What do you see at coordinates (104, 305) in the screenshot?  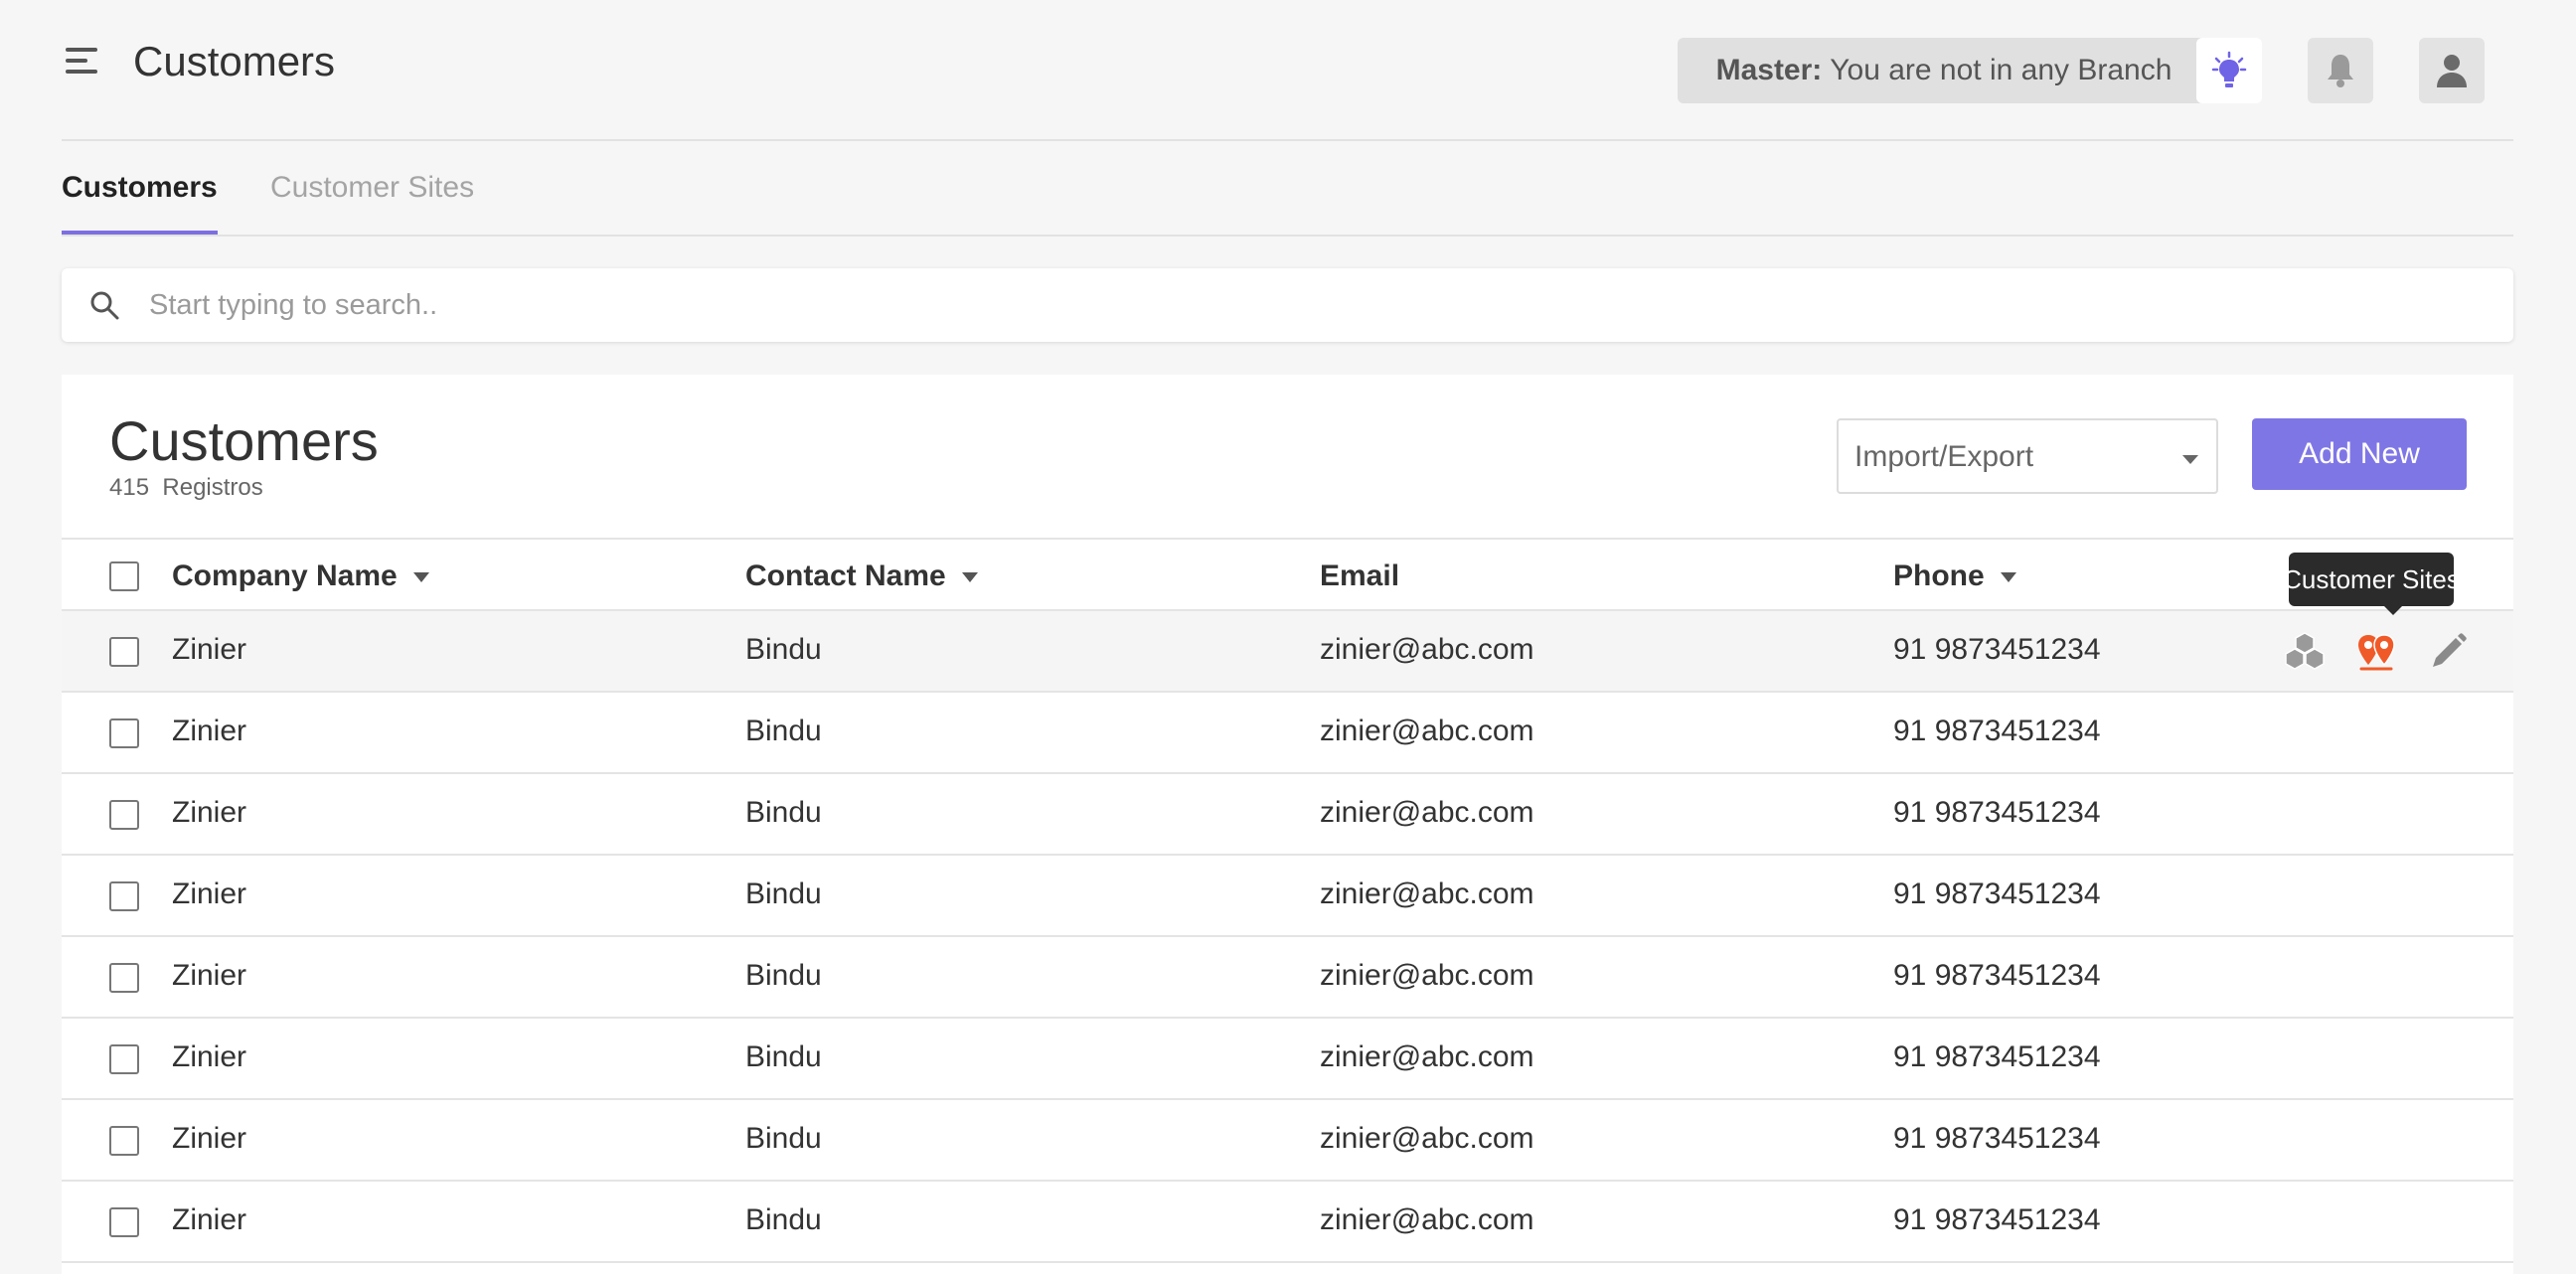 I see `search-icon` at bounding box center [104, 305].